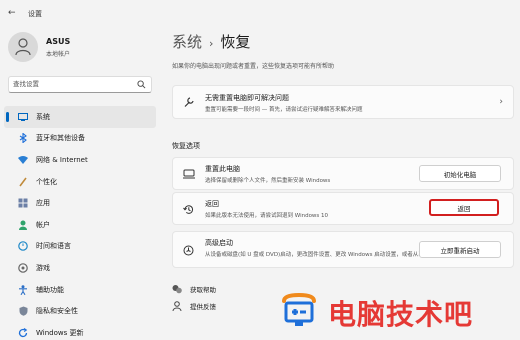 The width and height of the screenshot is (520, 340). I want to click on sidebar-item-label: 隐私和安全性, so click(57, 311).